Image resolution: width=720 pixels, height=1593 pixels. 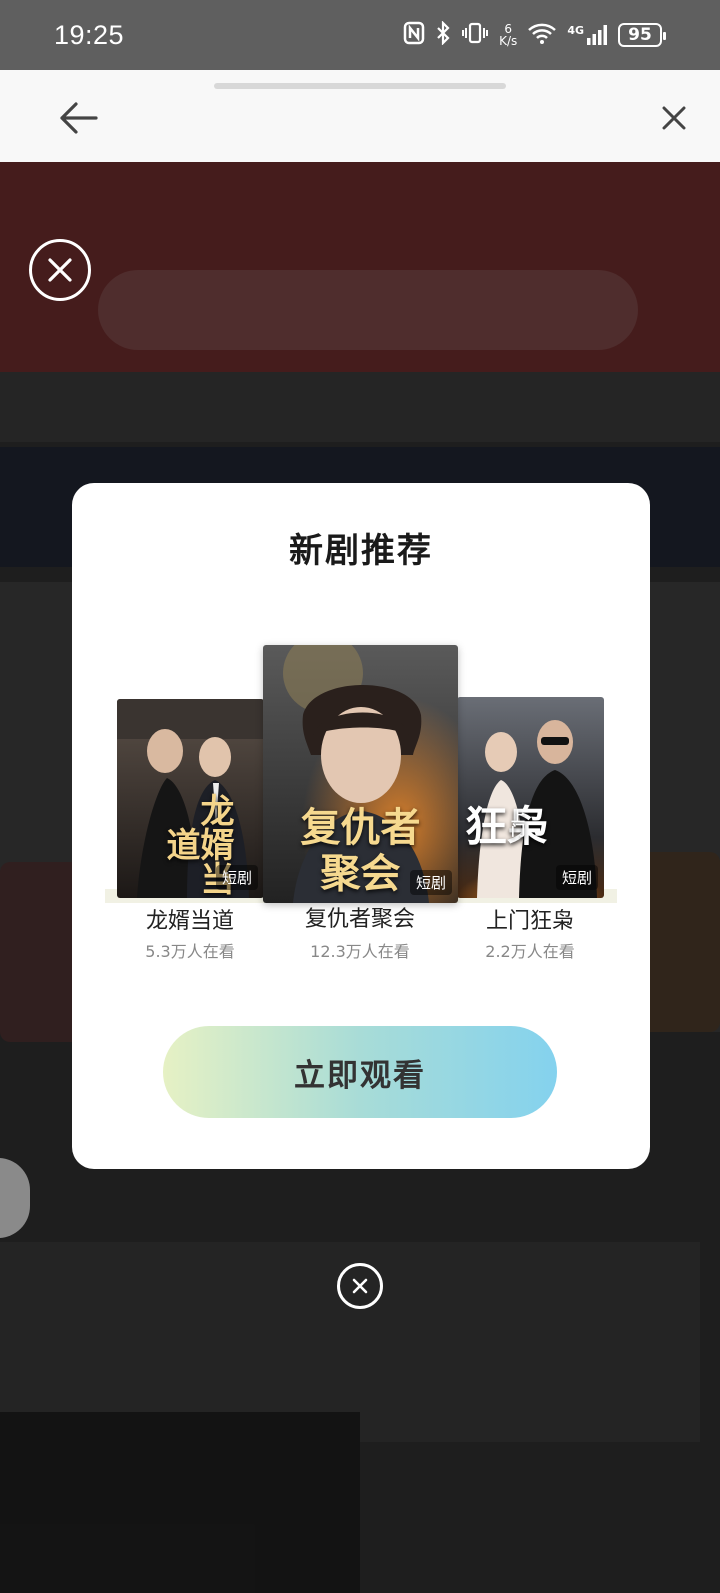 What do you see at coordinates (190, 919) in the screenshot?
I see `show-name: 龙婿当道` at bounding box center [190, 919].